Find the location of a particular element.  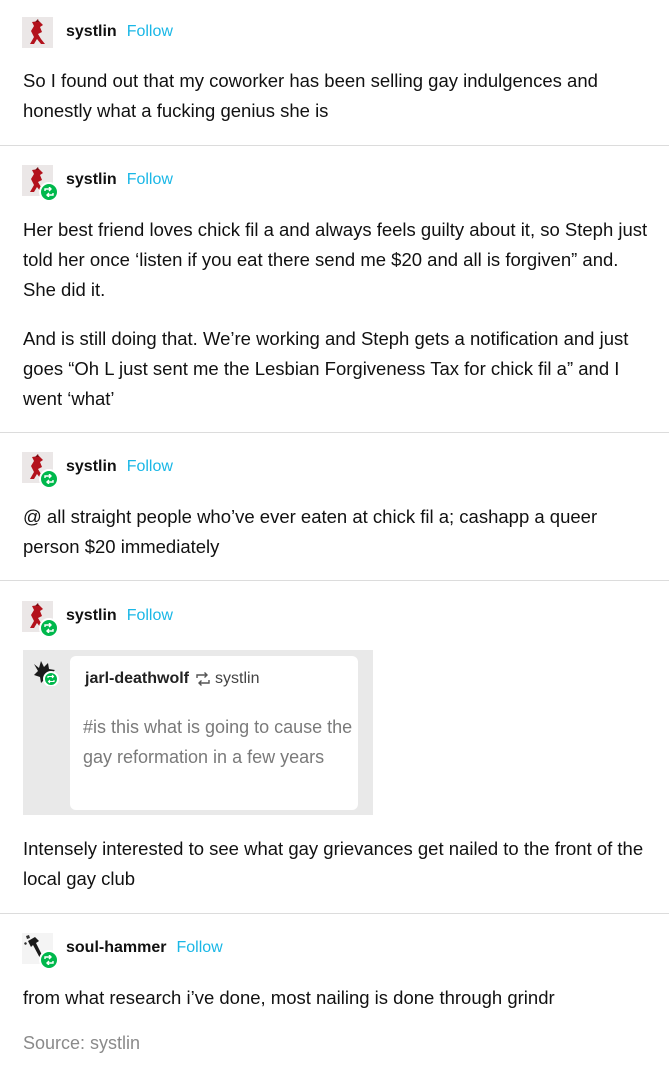

post-1-header: systlin Follow is located at coordinates (97, 32).